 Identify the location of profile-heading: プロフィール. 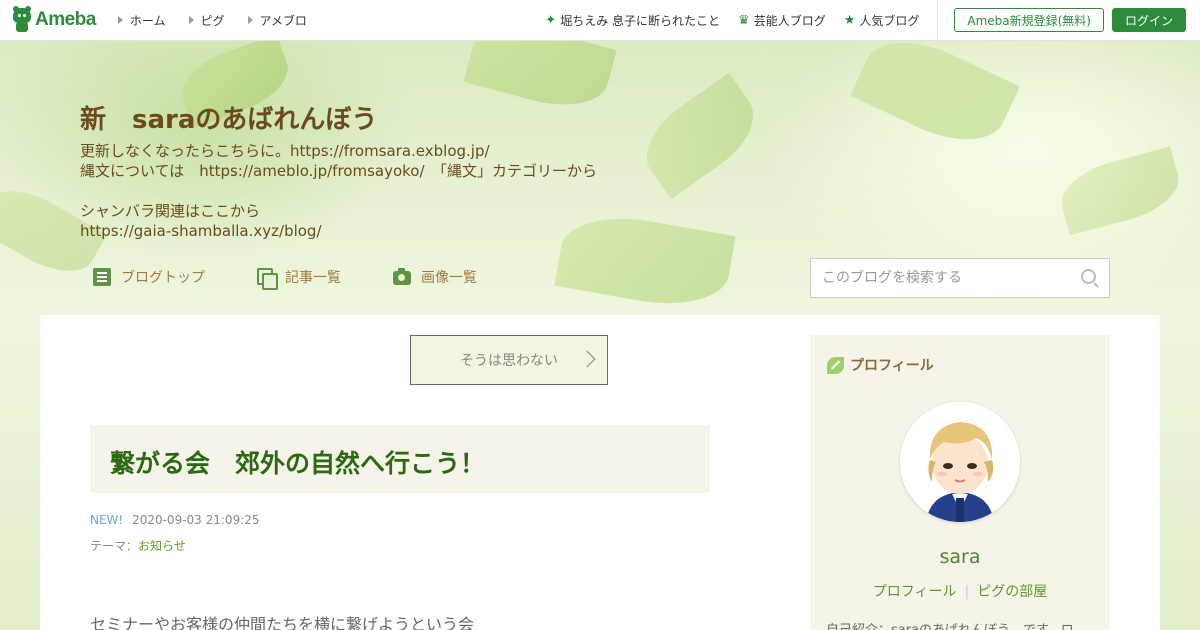
(880, 365).